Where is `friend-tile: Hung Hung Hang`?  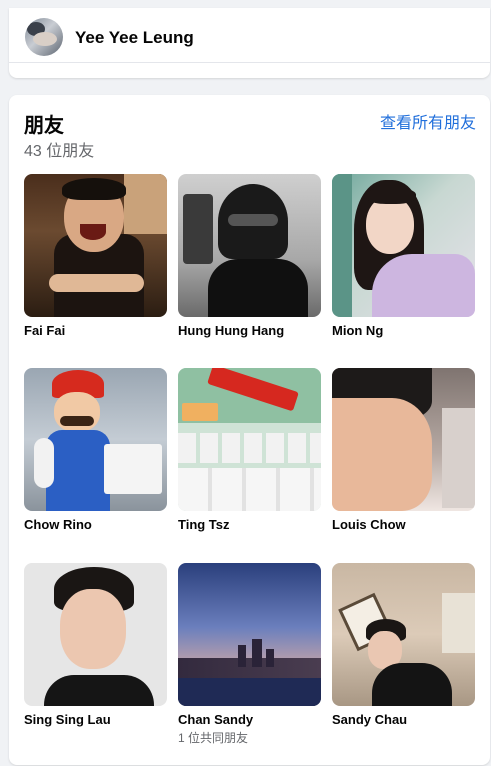 friend-tile: Hung Hung Hang is located at coordinates (249, 256).